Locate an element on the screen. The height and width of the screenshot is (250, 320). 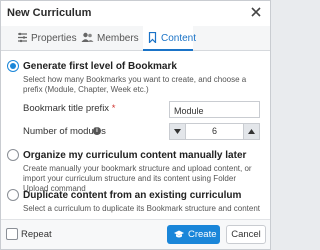
arrow-down-icon is located at coordinates (177, 131).